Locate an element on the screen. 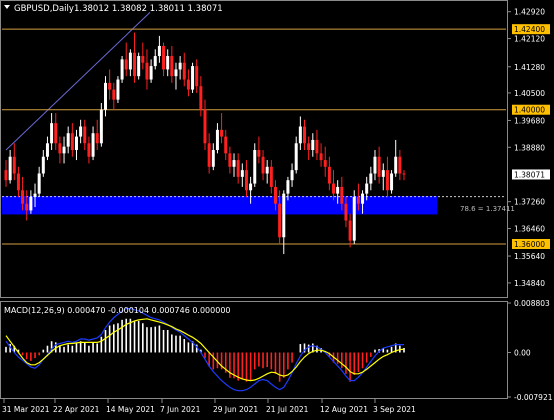  price-tick-label: 1.41280 is located at coordinates (529, 67).